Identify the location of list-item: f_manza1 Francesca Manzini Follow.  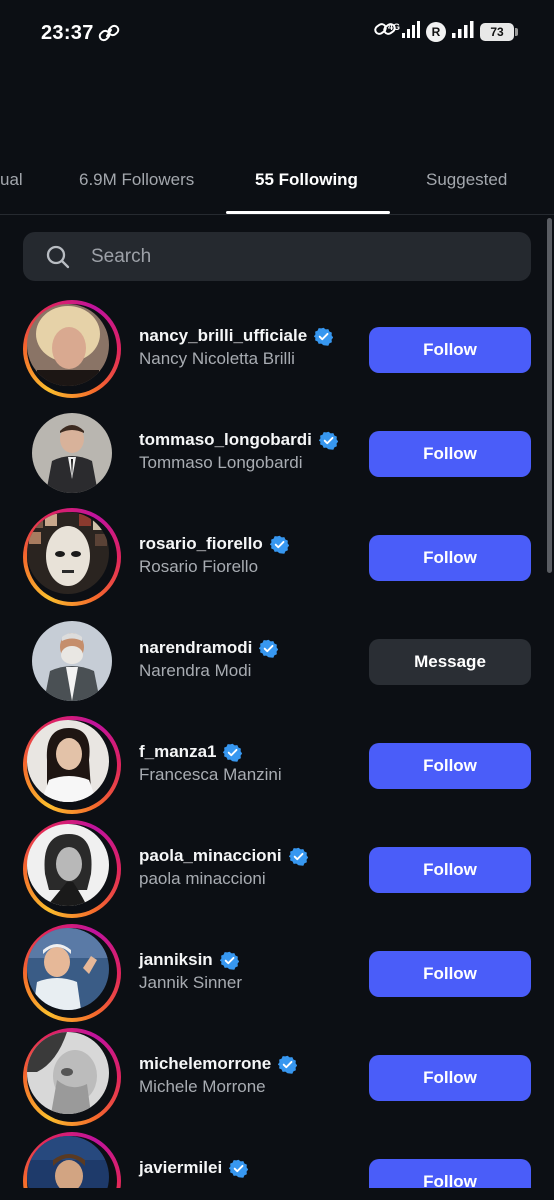
(277, 766).